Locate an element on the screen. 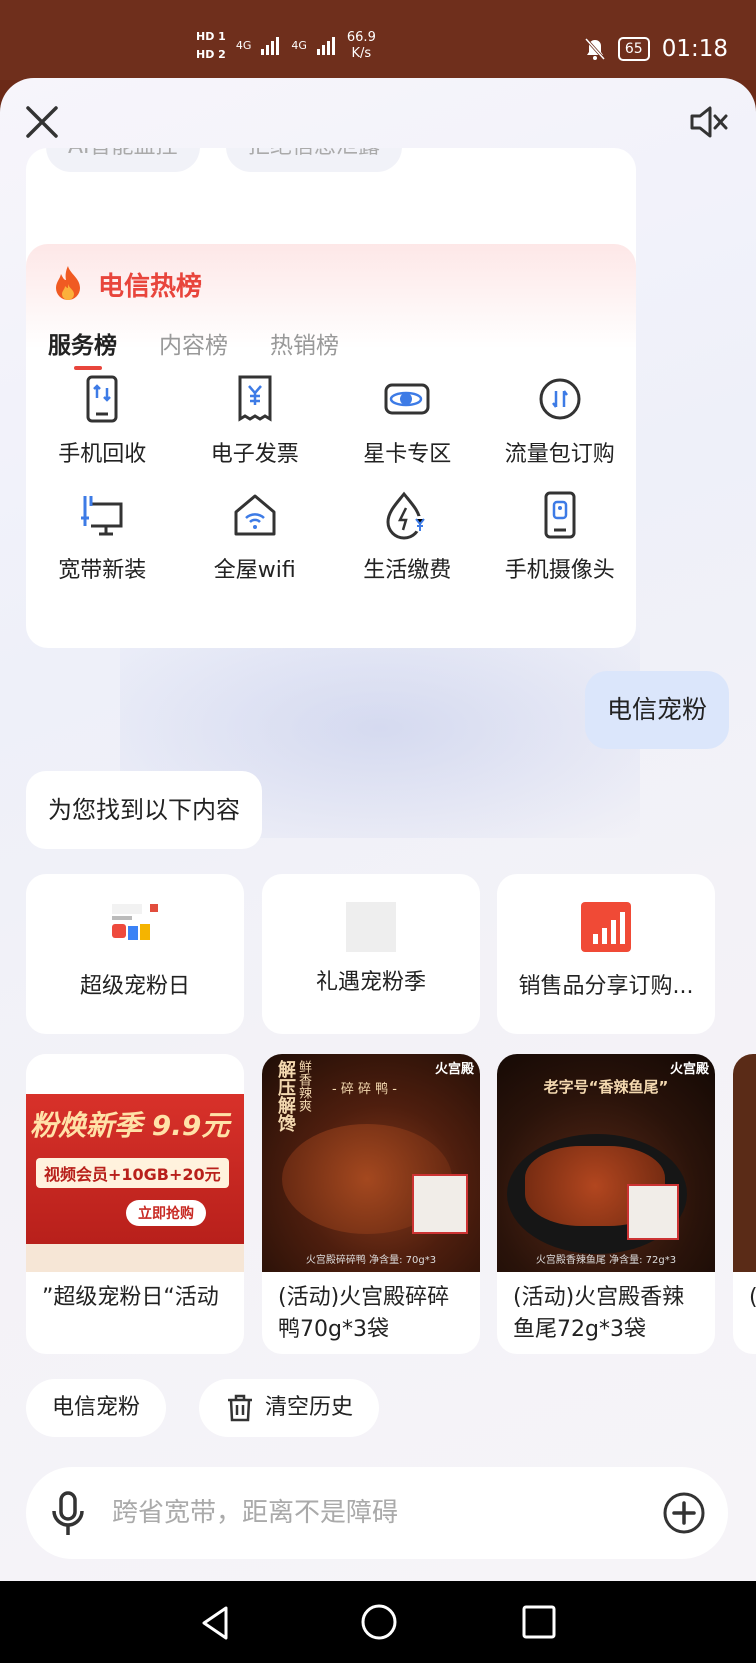 The width and height of the screenshot is (756, 1663). battery-indicator: 65 is located at coordinates (633, 49).